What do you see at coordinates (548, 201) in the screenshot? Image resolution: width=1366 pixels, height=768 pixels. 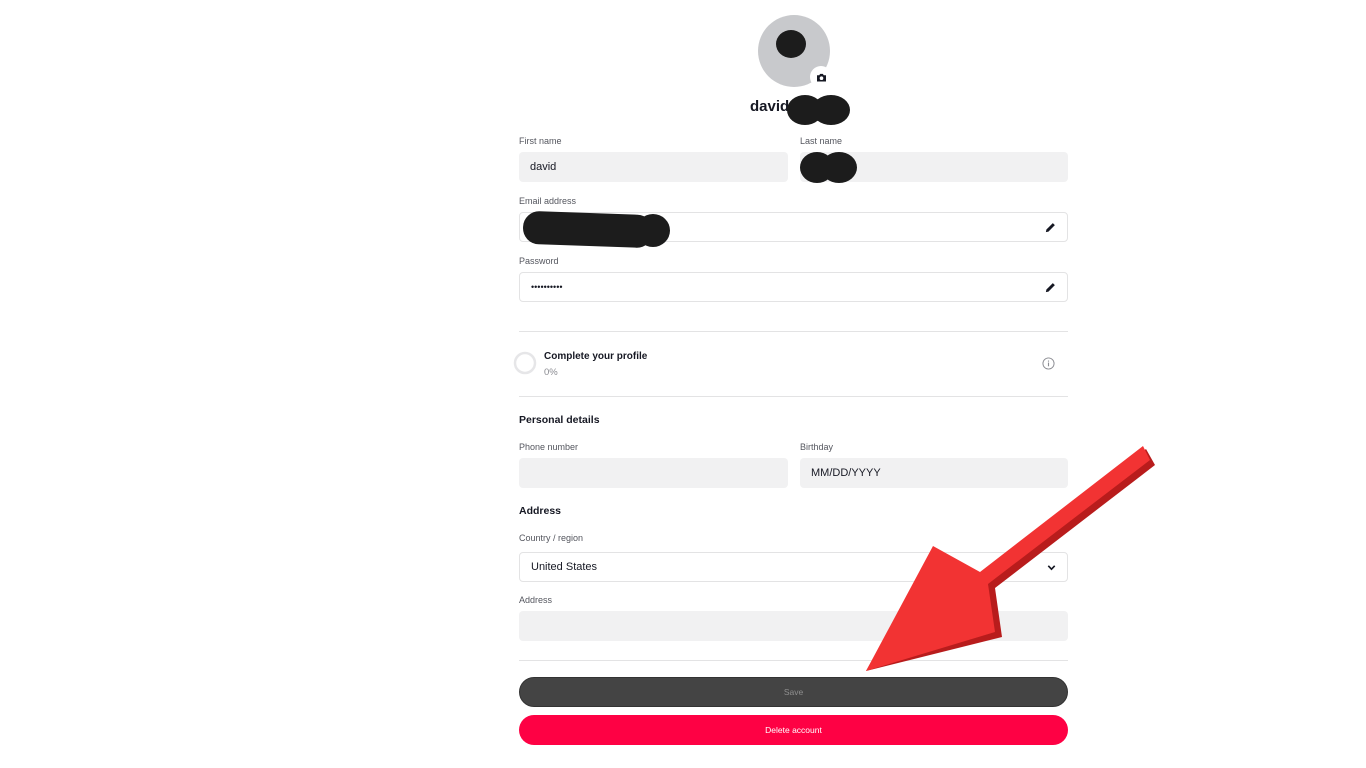 I see `email-label: Email address` at bounding box center [548, 201].